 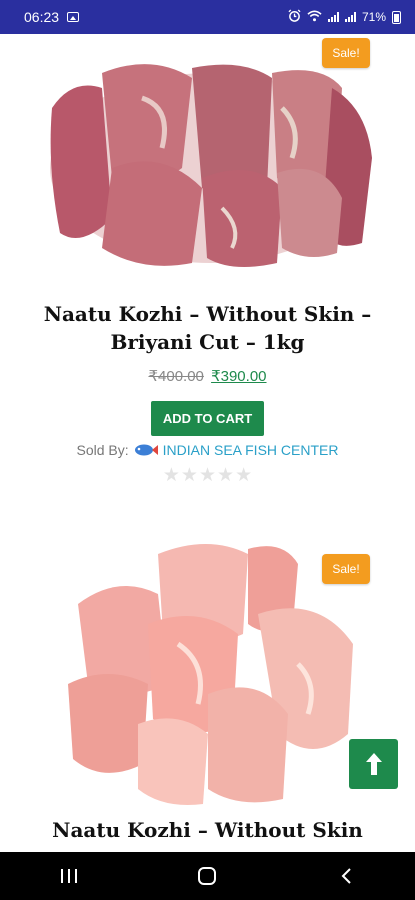 What do you see at coordinates (207, 418) in the screenshot?
I see `add-to-cart-button: ADD TO CART` at bounding box center [207, 418].